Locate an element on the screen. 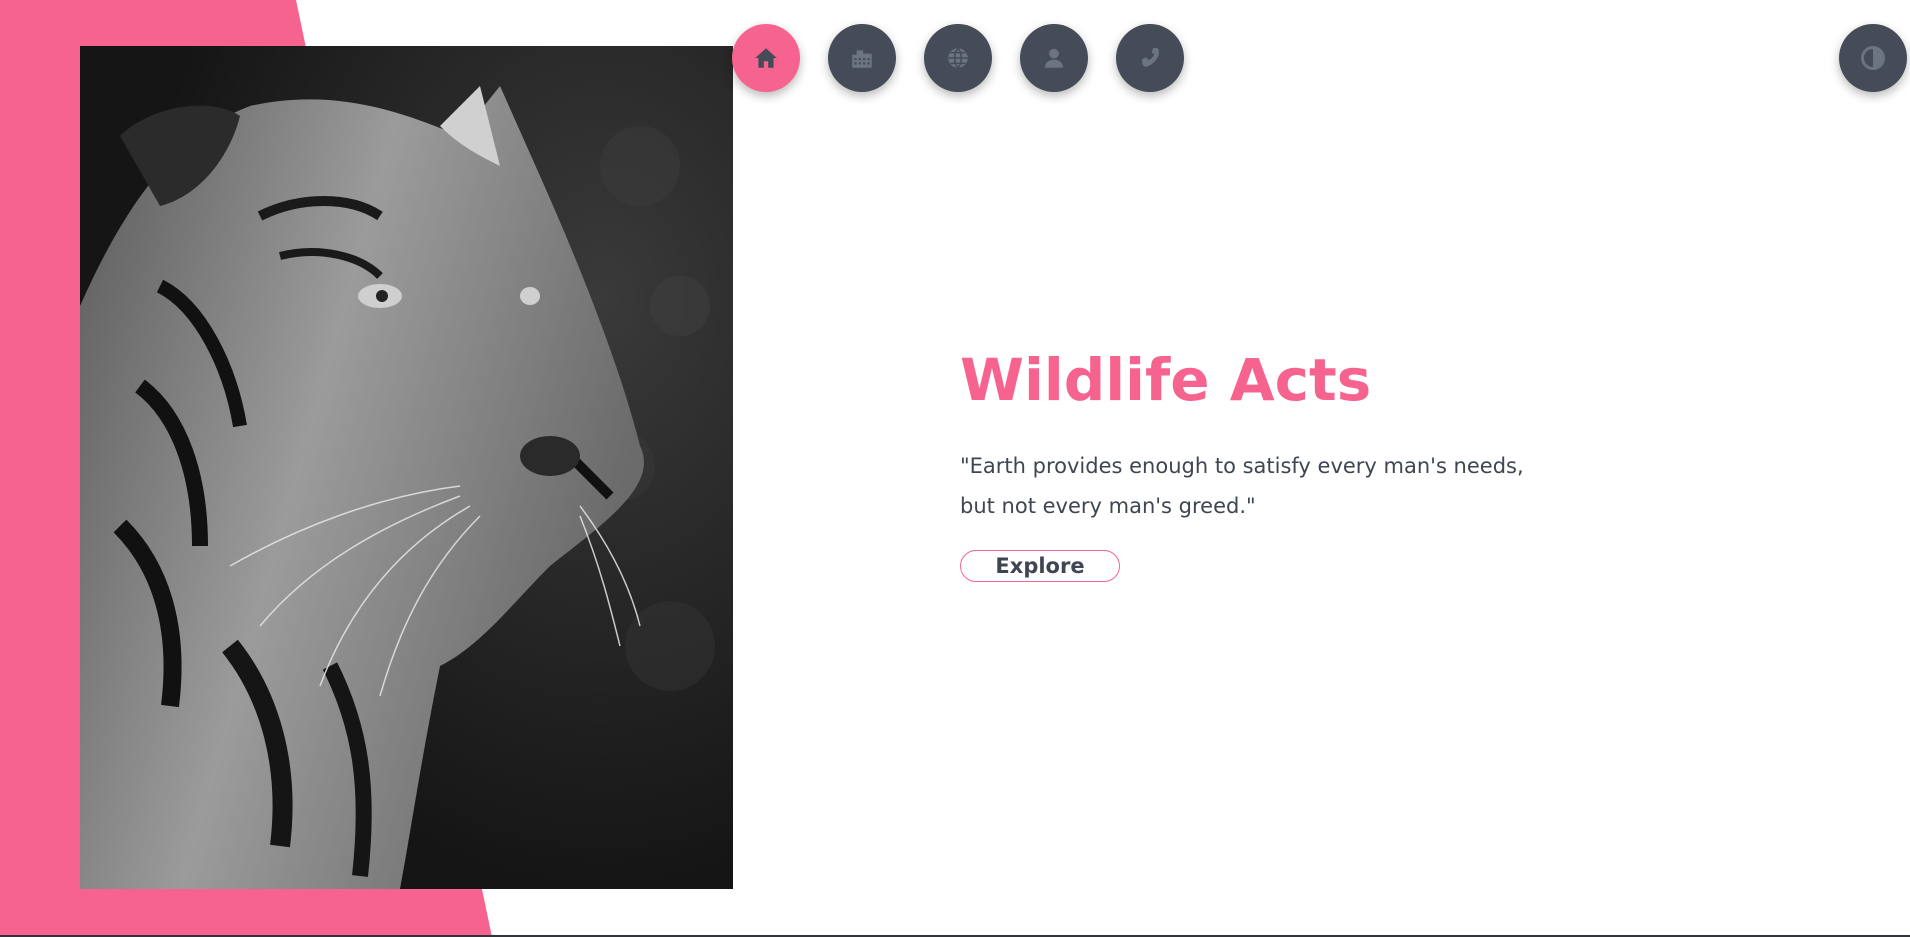 The width and height of the screenshot is (1910, 937). building-icon is located at coordinates (862, 59).